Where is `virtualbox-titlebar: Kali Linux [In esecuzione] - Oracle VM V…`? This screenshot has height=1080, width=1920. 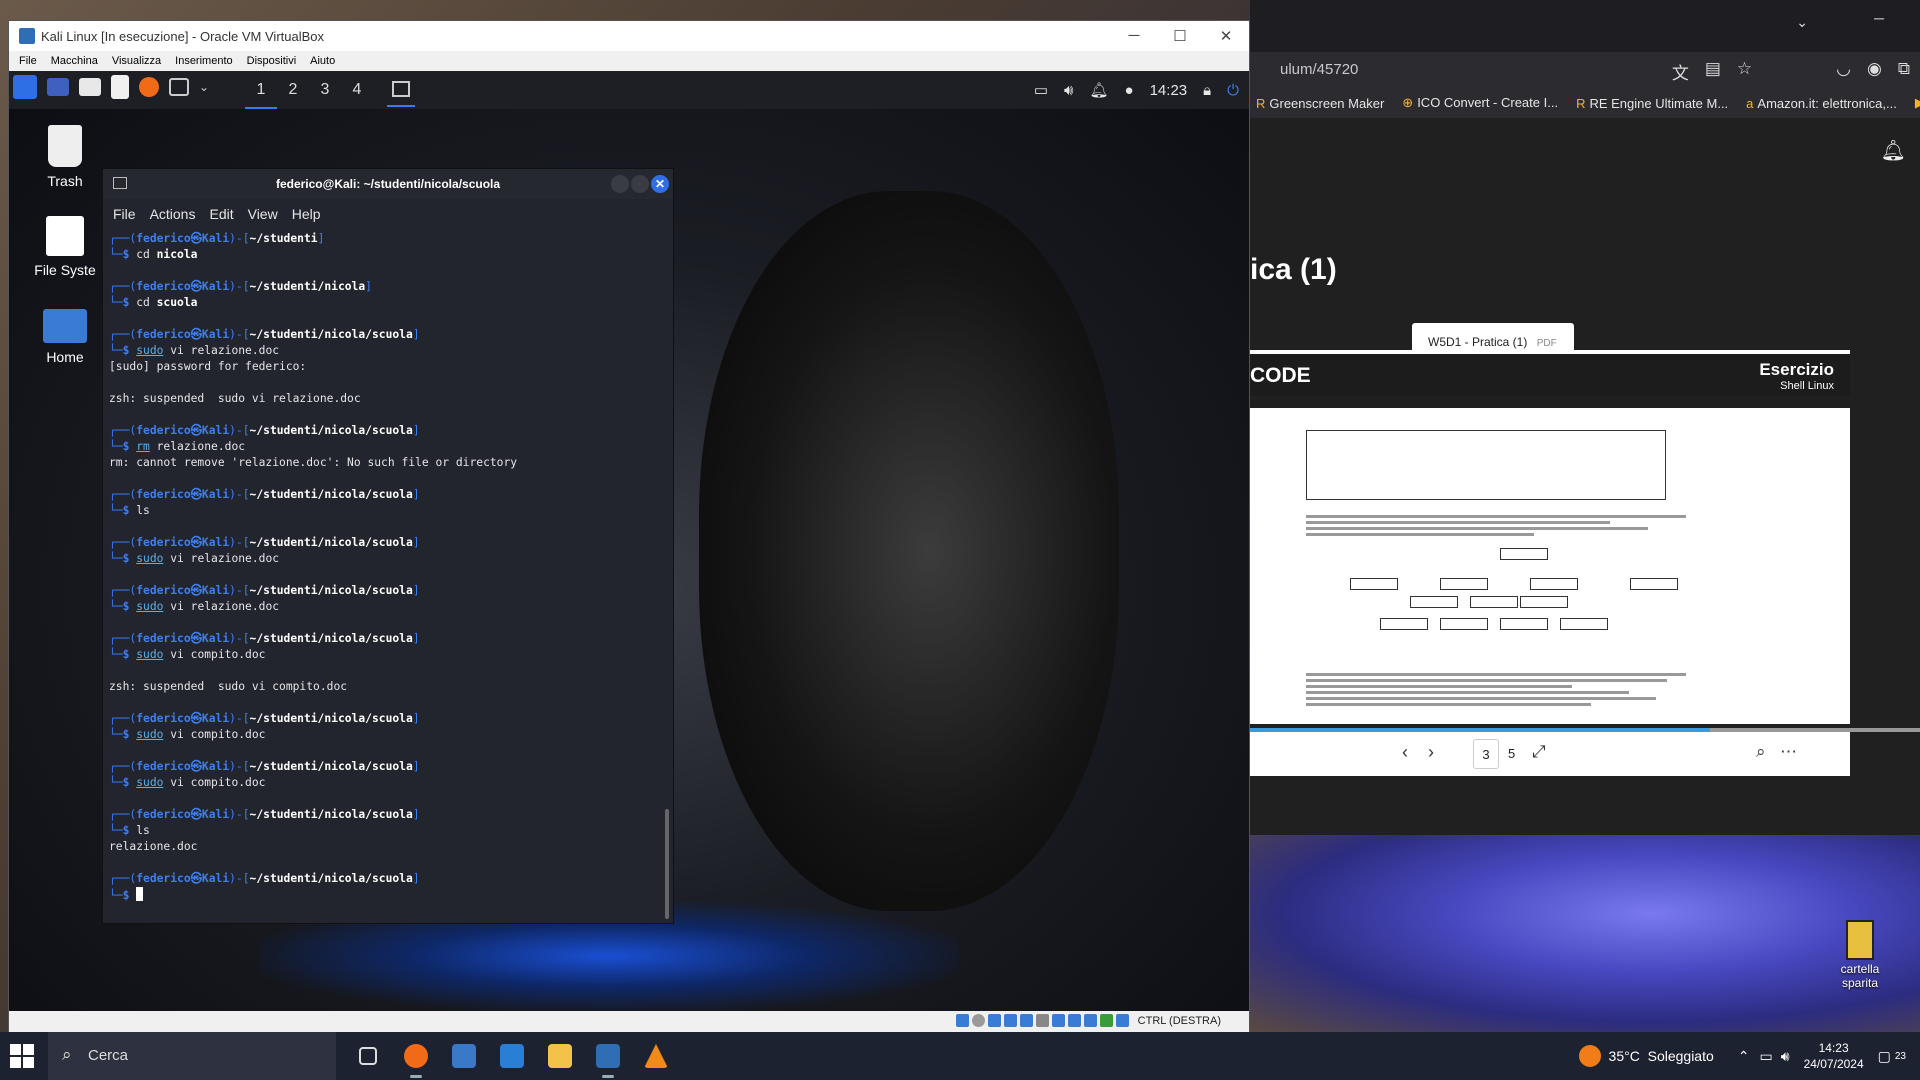 virtualbox-titlebar: Kali Linux [In esecuzione] - Oracle VM V… is located at coordinates (629, 36).